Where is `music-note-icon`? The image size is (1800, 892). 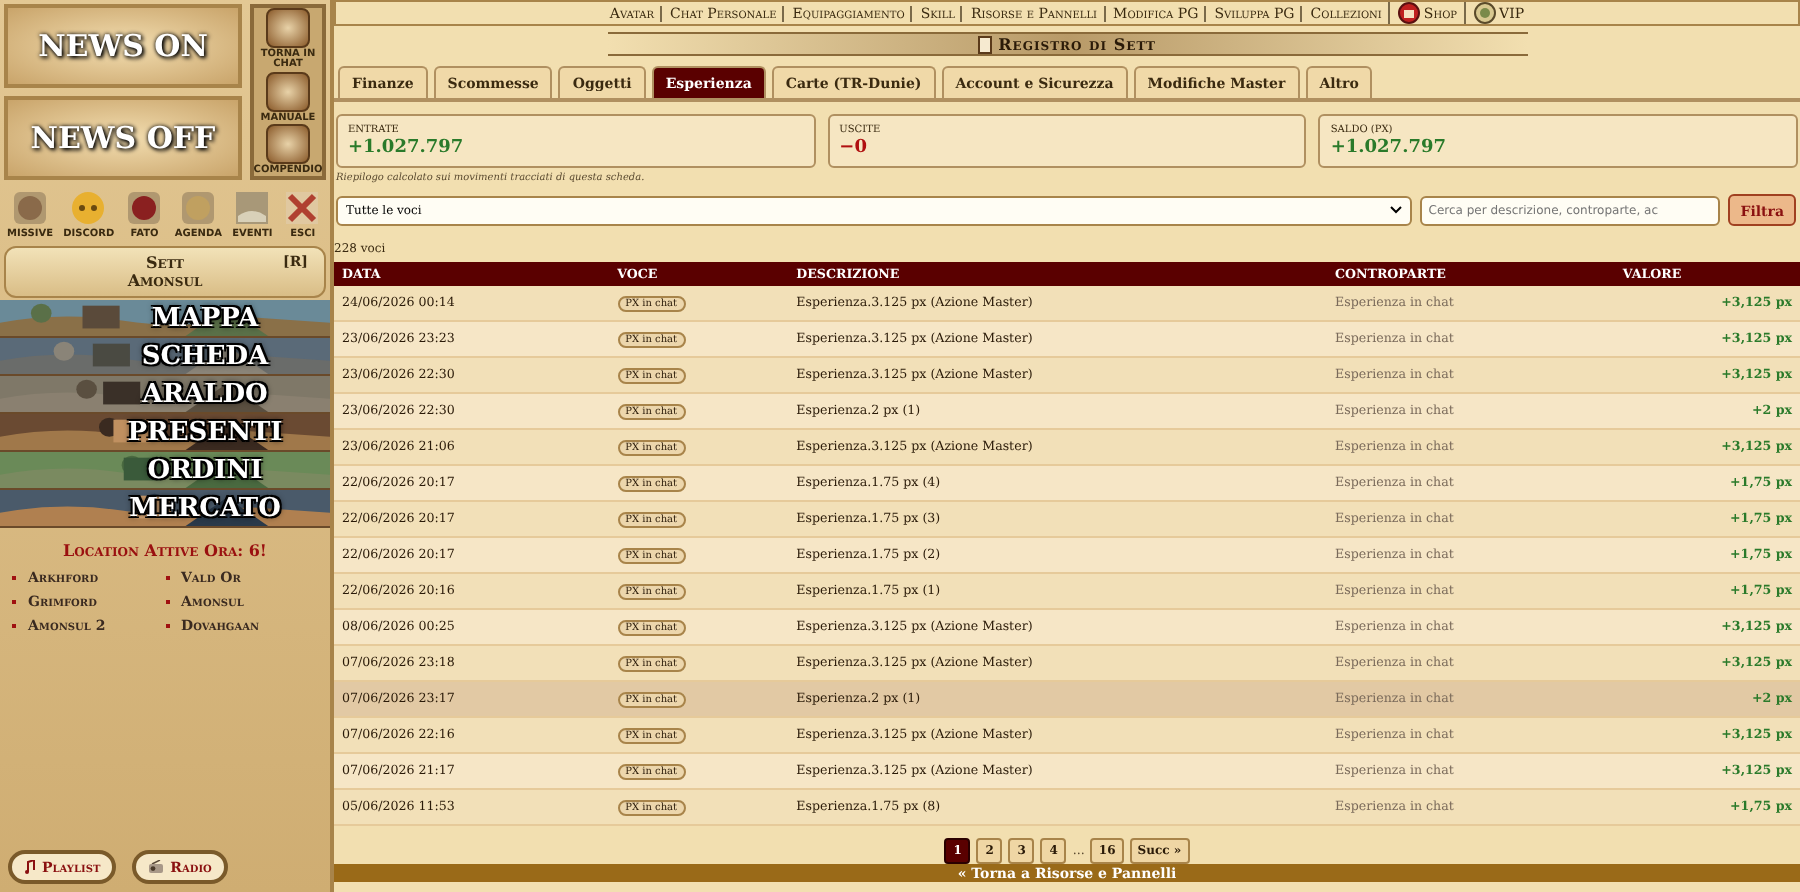
music-note-icon is located at coordinates (30, 867).